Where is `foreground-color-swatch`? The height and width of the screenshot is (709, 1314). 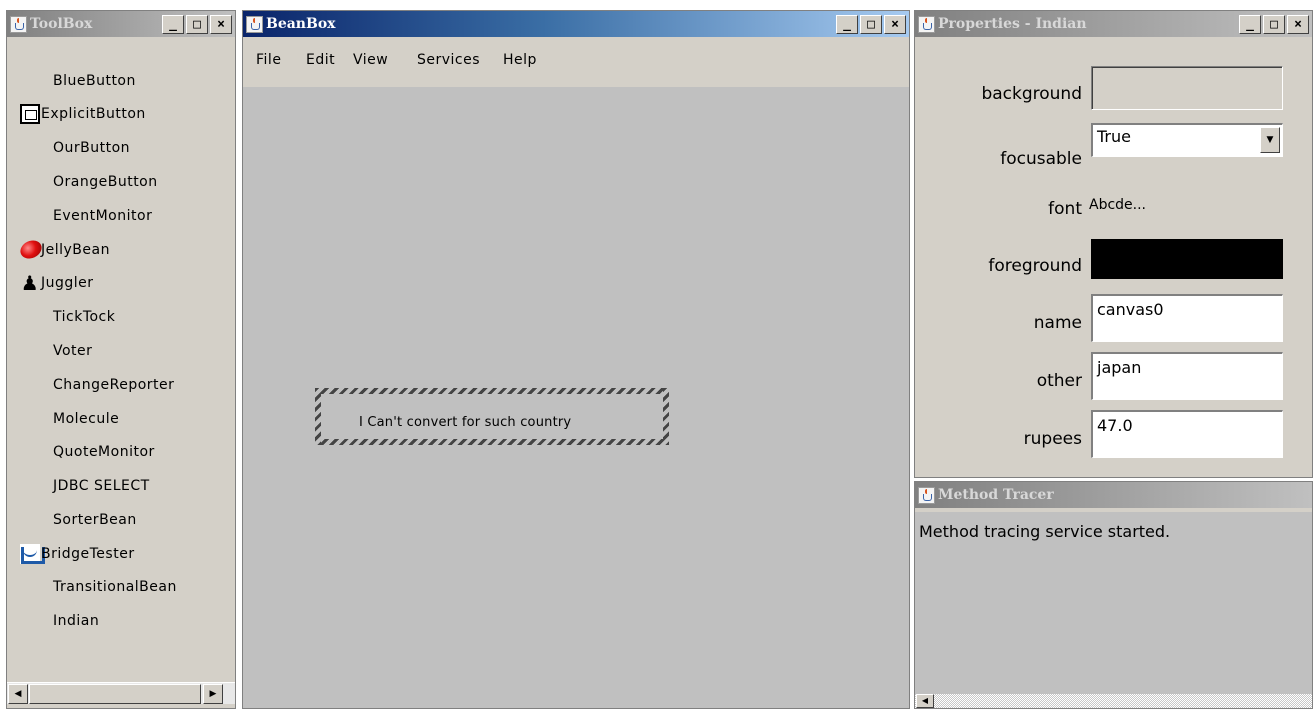
foreground-color-swatch is located at coordinates (1187, 259).